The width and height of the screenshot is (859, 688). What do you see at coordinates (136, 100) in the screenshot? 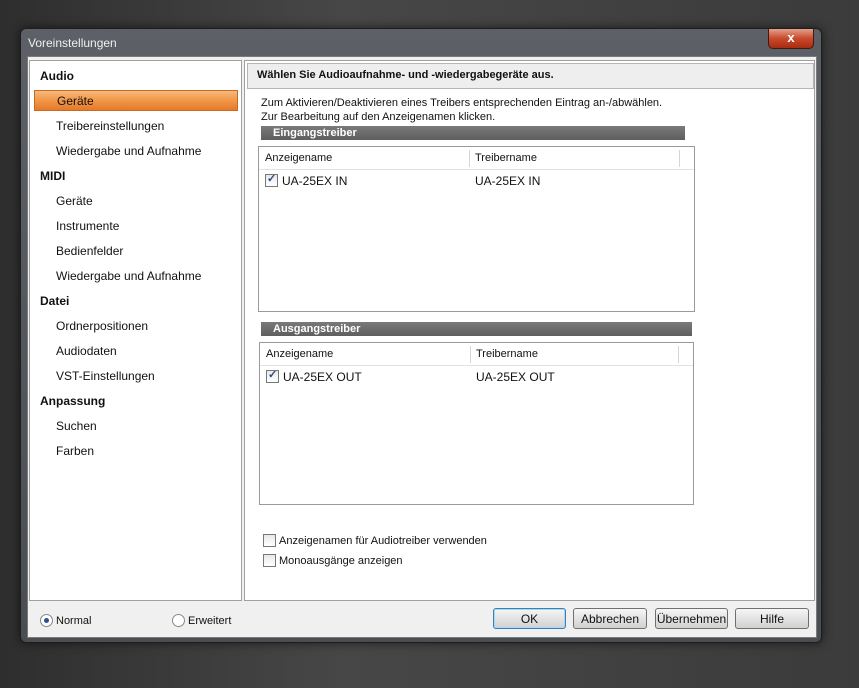
I see `nav-item-audio-geraete: Geräte` at bounding box center [136, 100].